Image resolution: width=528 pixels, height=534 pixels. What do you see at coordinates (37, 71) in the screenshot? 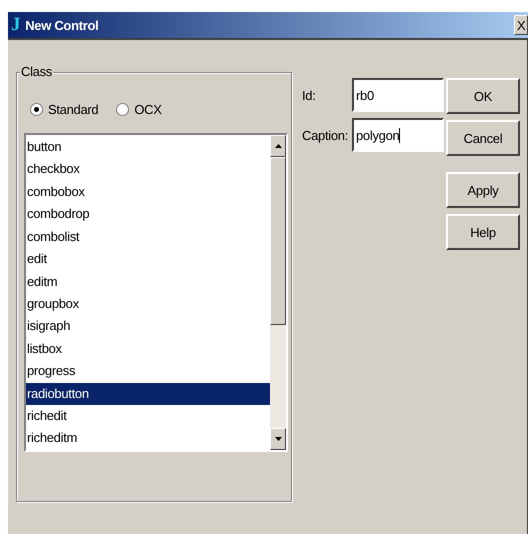
I see `group-label: Class` at bounding box center [37, 71].